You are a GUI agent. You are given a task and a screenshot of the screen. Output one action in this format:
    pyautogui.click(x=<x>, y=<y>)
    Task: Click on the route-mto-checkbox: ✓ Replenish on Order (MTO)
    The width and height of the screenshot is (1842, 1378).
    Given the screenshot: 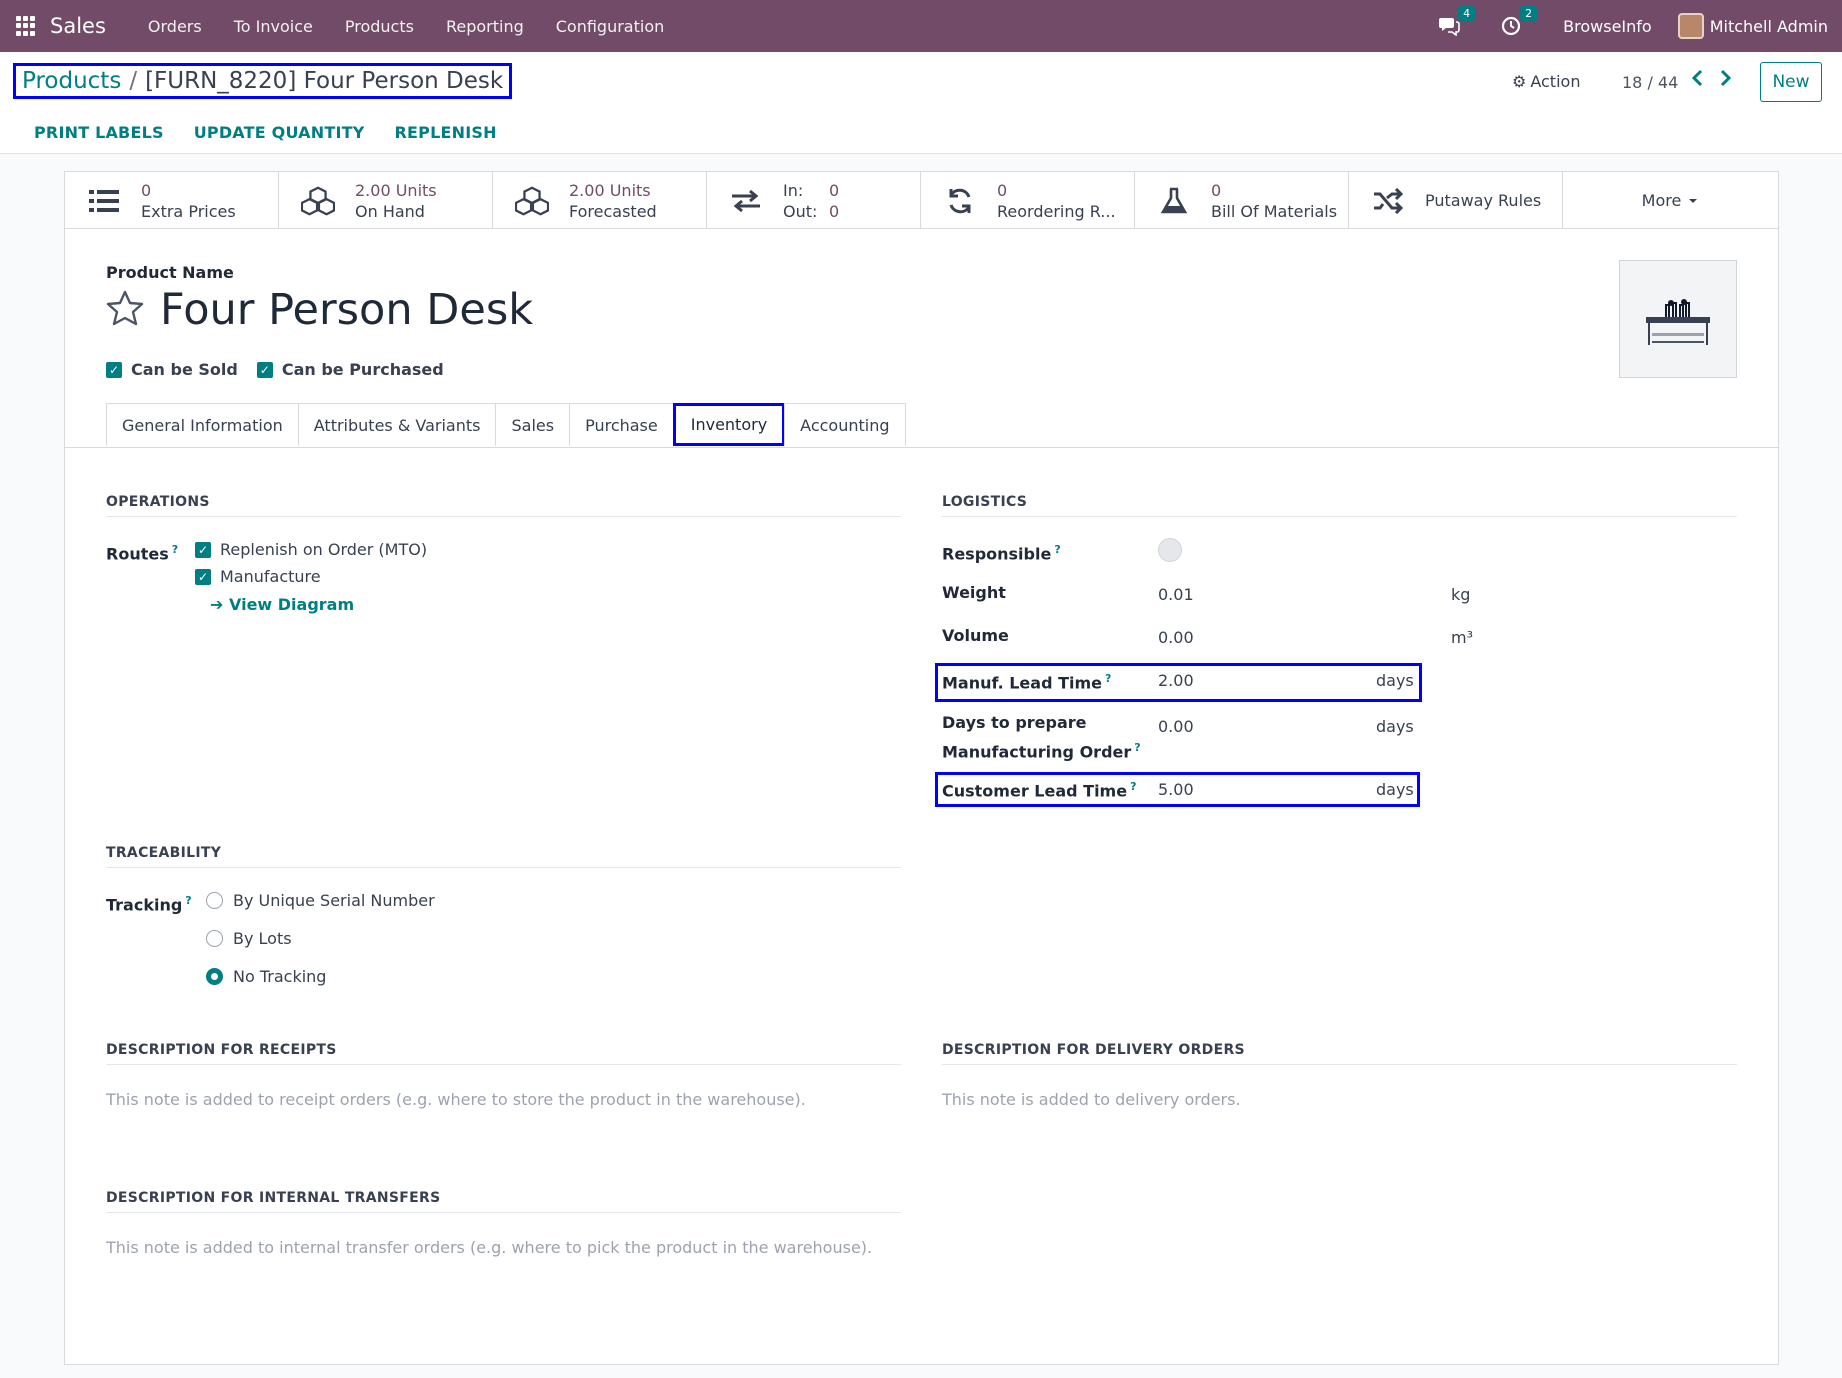 What is the action you would take?
    pyautogui.click(x=311, y=549)
    